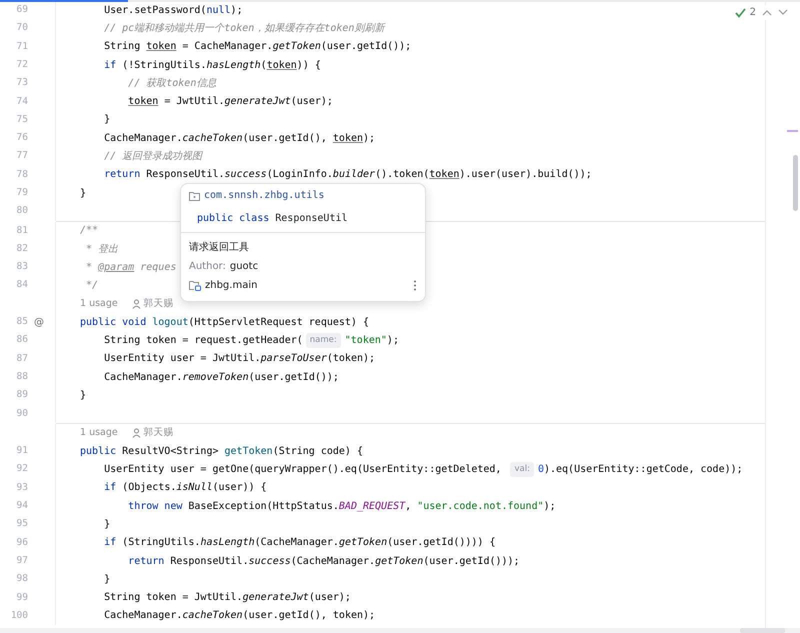  What do you see at coordinates (224, 323) in the screenshot?
I see `code-text: public void logout(HttpServletRequest request) {` at bounding box center [224, 323].